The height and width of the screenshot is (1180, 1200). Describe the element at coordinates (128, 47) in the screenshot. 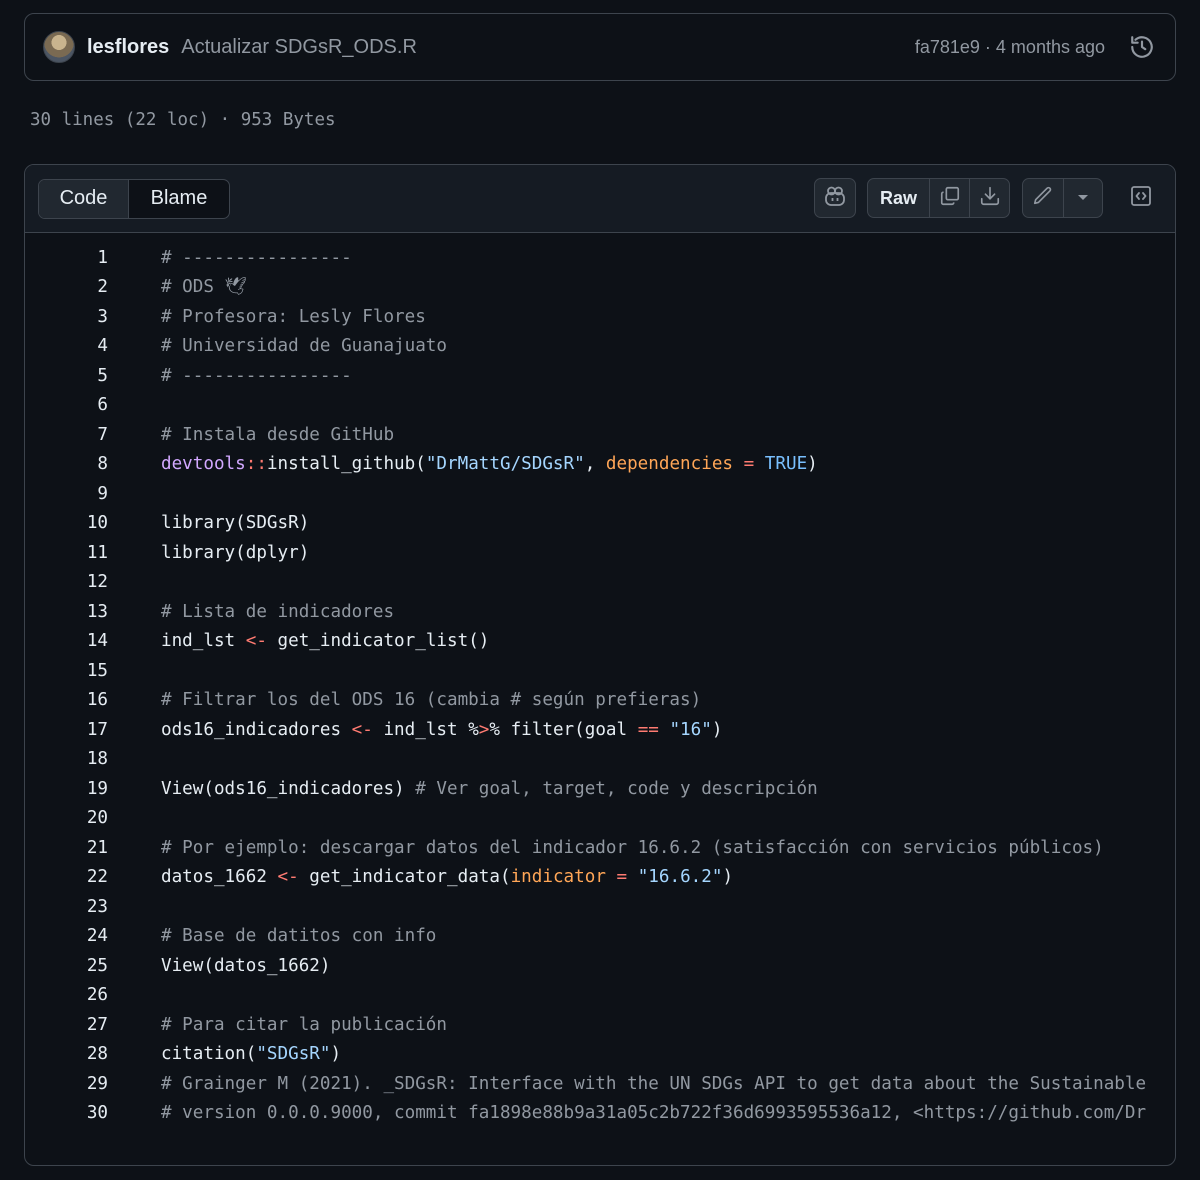

I see `commit-author: lesflores` at that location.